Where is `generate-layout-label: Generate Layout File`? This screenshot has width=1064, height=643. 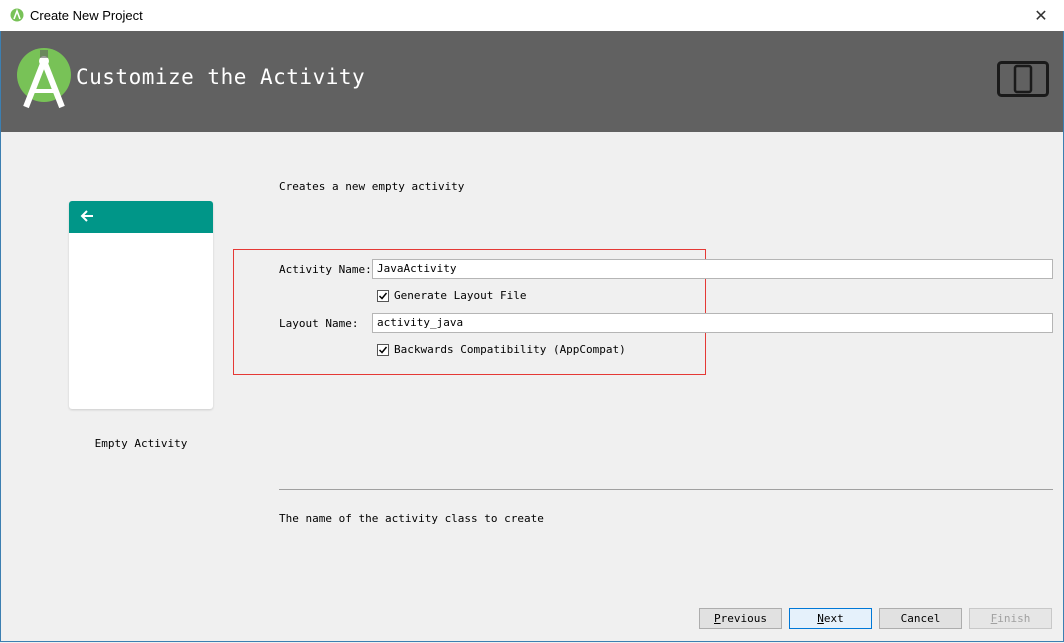 generate-layout-label: Generate Layout File is located at coordinates (460, 295).